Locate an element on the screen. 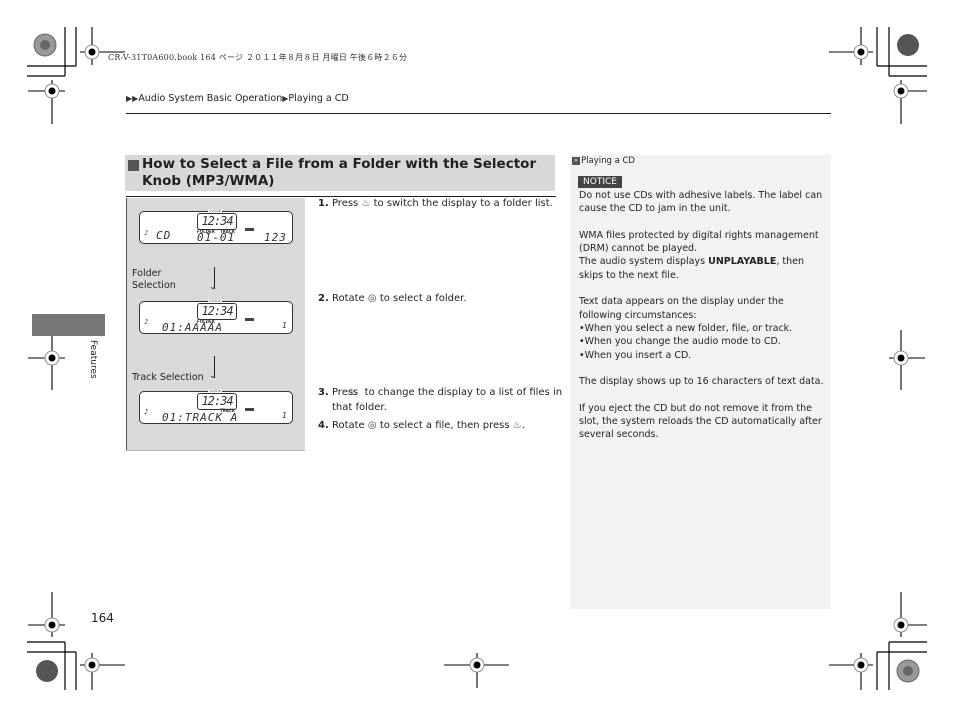  breadcrumb-item: Playing a CD is located at coordinates (318, 98).